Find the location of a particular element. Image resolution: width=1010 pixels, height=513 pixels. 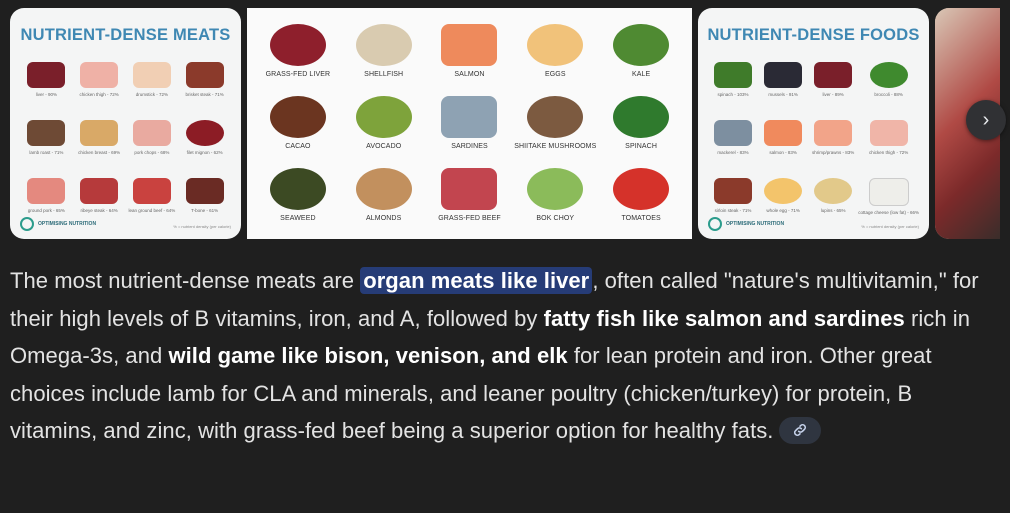

bold-phrase: fatty fish like salmon and sardines is located at coordinates (724, 318).